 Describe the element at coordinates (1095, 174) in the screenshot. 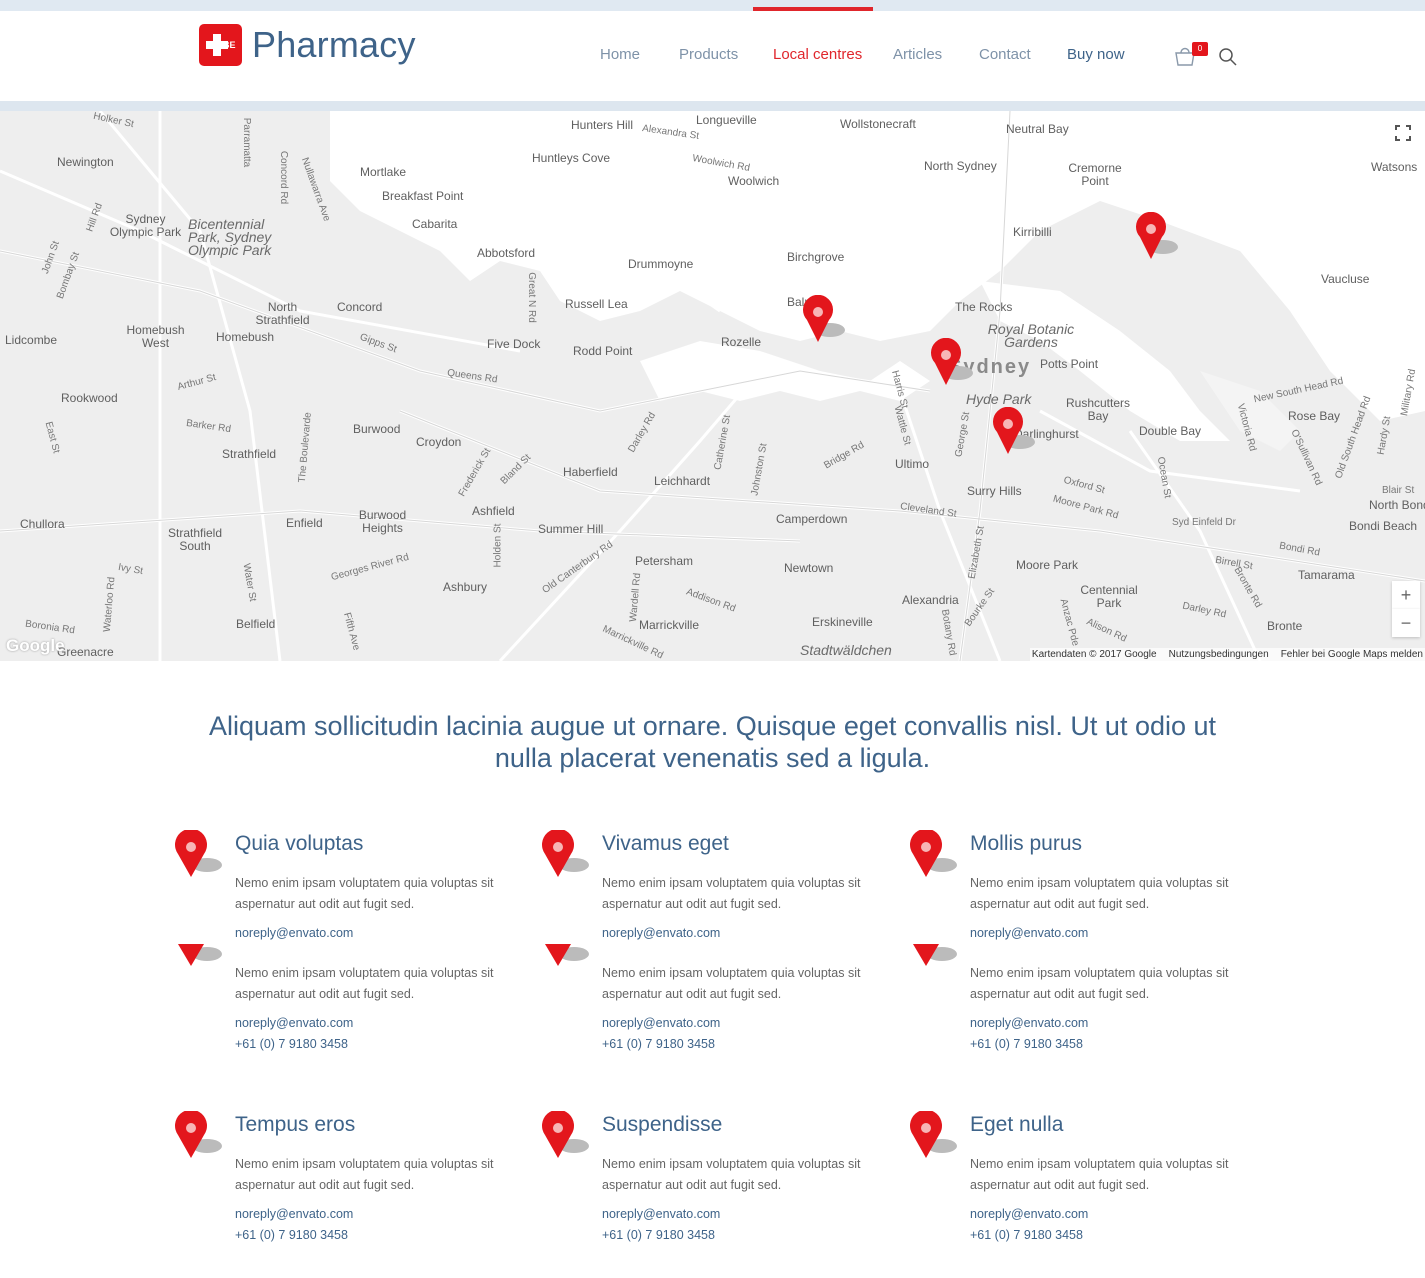

I see `map-label: Cremorne Point` at that location.